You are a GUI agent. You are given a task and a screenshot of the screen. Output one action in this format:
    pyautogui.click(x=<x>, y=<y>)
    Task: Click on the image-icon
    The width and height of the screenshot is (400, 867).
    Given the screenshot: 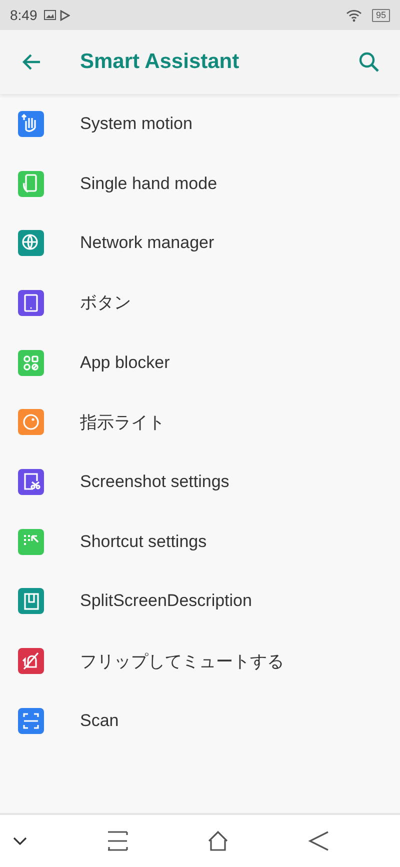 What is the action you would take?
    pyautogui.click(x=50, y=15)
    